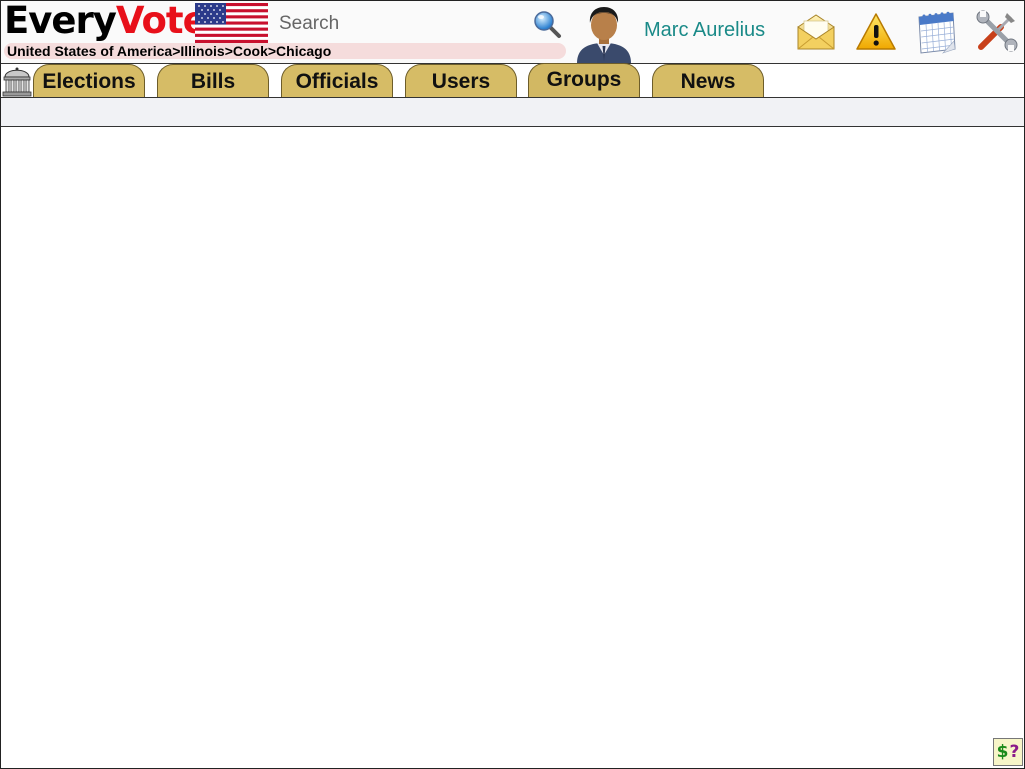 This screenshot has width=1025, height=769. What do you see at coordinates (547, 24) in the screenshot?
I see `search-icon` at bounding box center [547, 24].